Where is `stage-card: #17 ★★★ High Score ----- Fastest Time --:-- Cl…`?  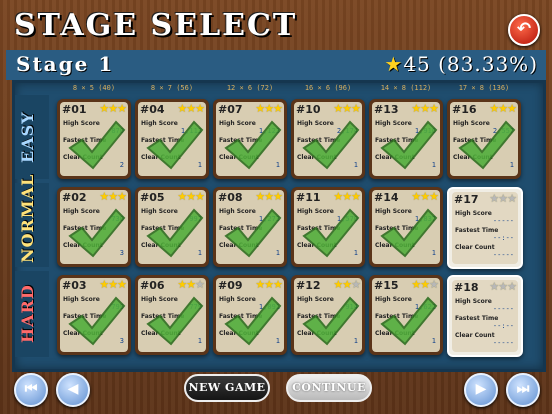
stage-card: #17 ★★★ High Score ----- Fastest Time --:-- Cl… is located at coordinates (485, 228).